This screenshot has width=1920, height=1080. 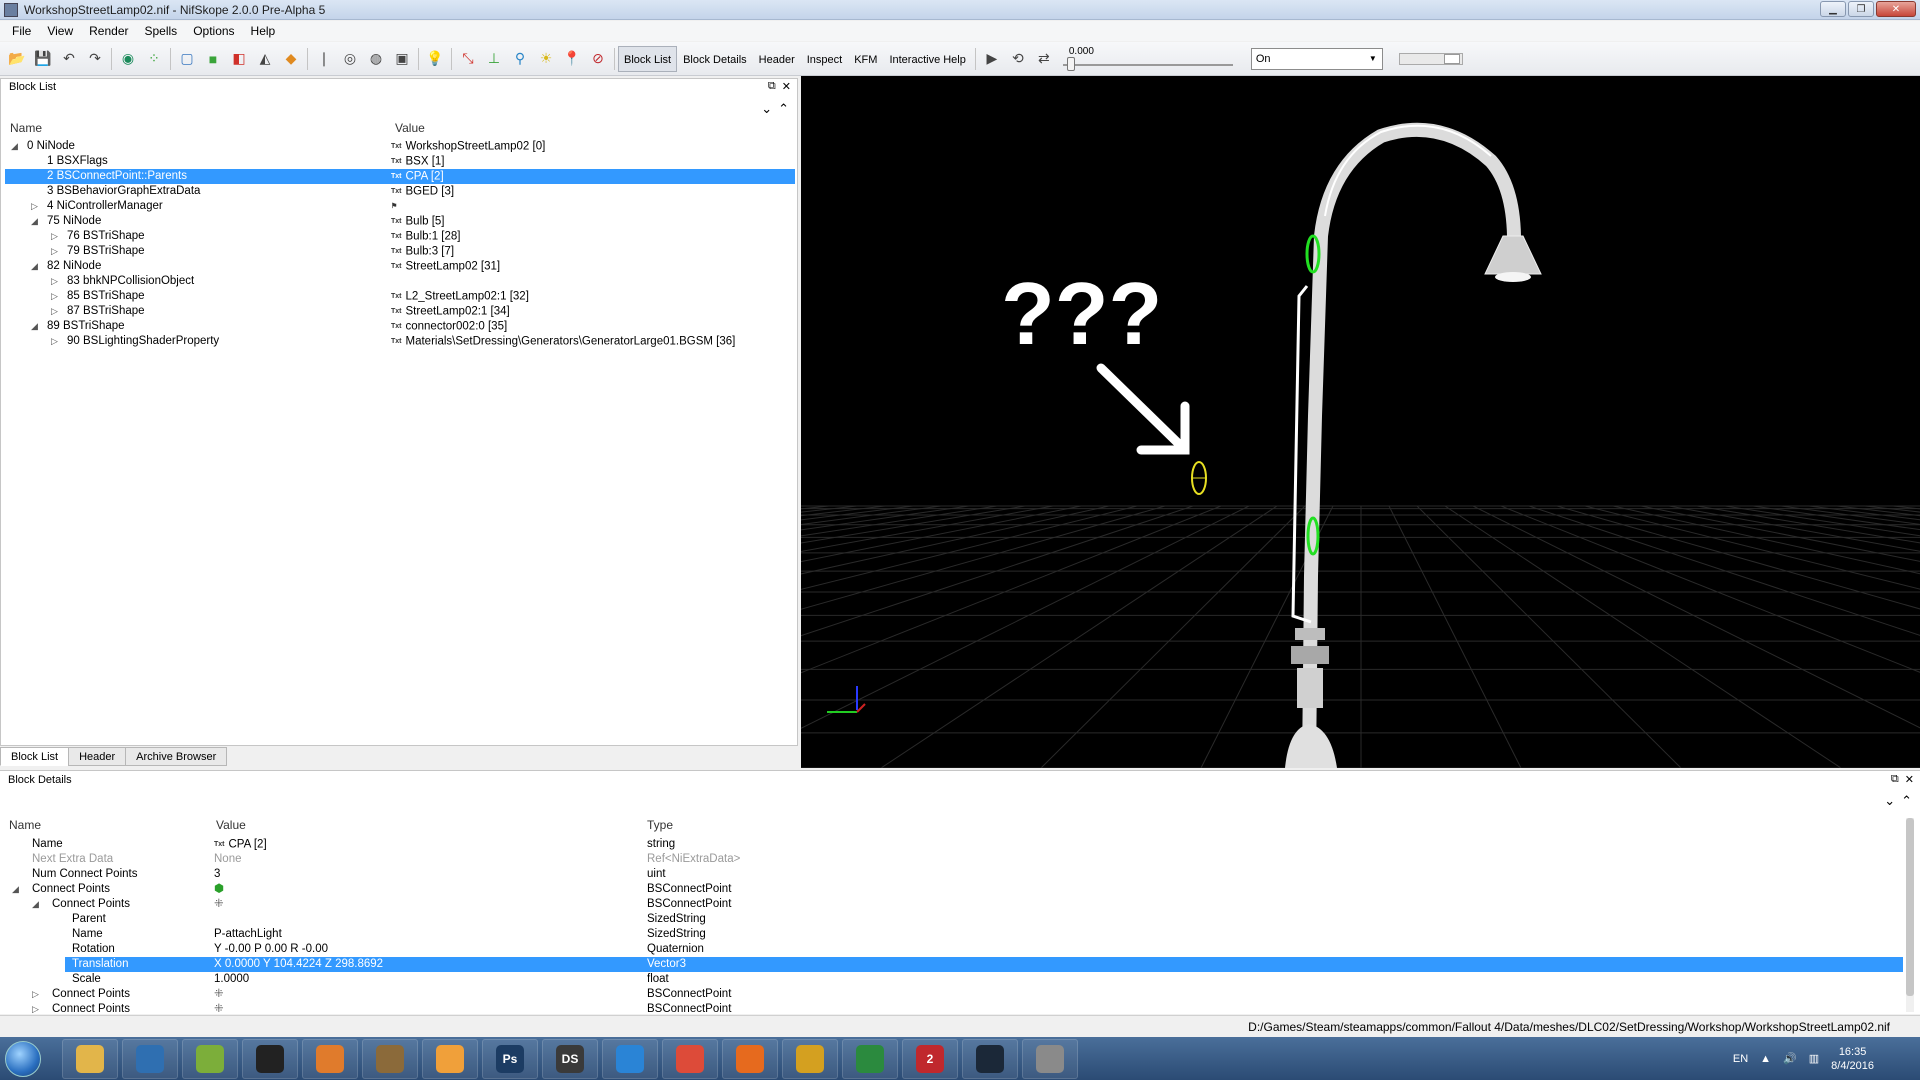 I want to click on globe-icon: ◉, so click(x=128, y=59).